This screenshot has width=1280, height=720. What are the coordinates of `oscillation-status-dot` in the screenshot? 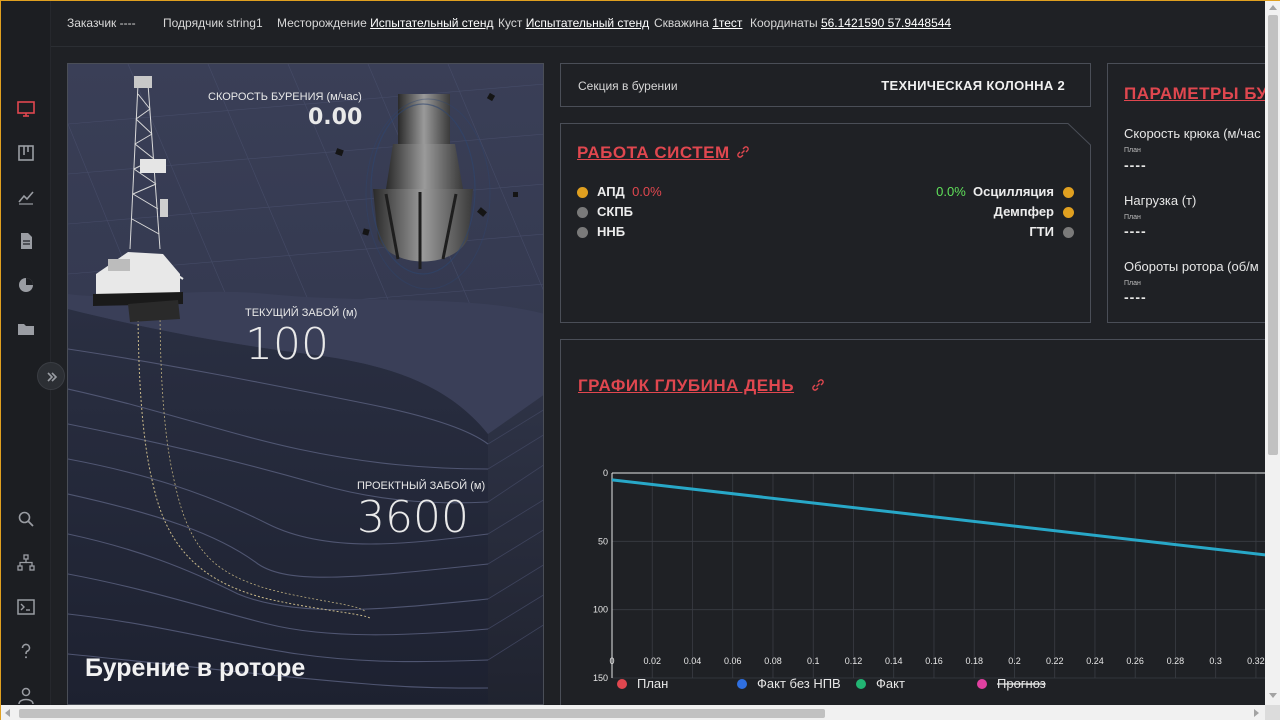 It's located at (1068, 192).